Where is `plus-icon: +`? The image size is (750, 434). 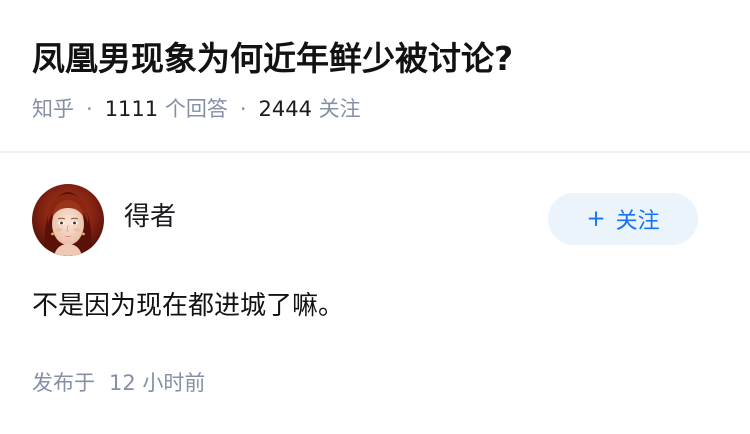 plus-icon: + is located at coordinates (596, 218).